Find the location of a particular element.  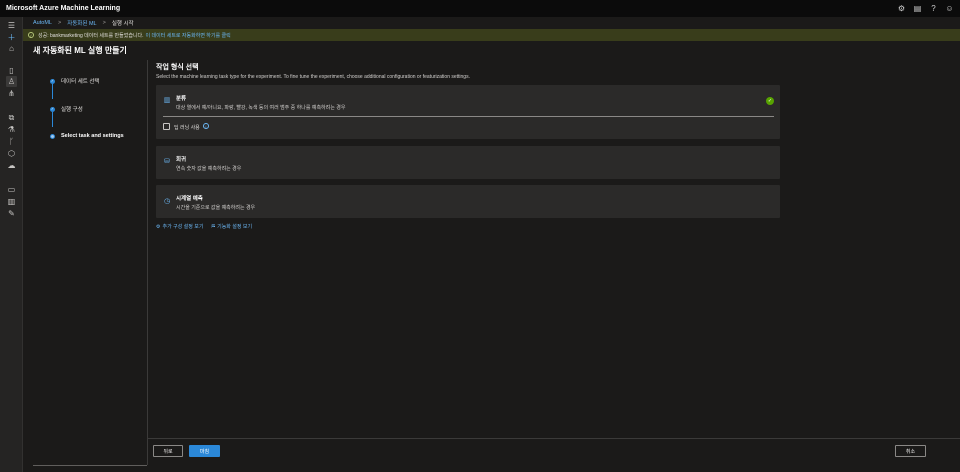

page-title: 새 자동화된 ML 실행 만들기 is located at coordinates (80, 50).